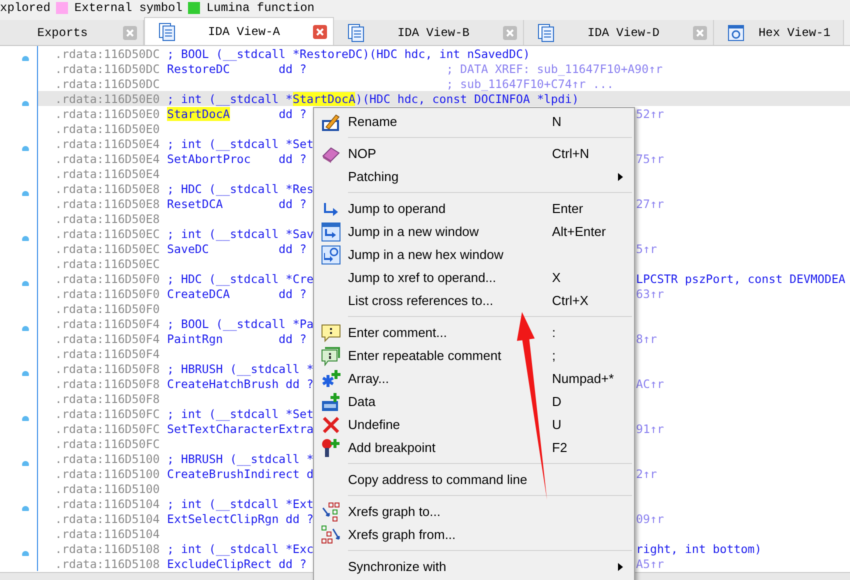 This screenshot has height=580, width=850. I want to click on shortcut-text: Alt+Enter, so click(579, 231).